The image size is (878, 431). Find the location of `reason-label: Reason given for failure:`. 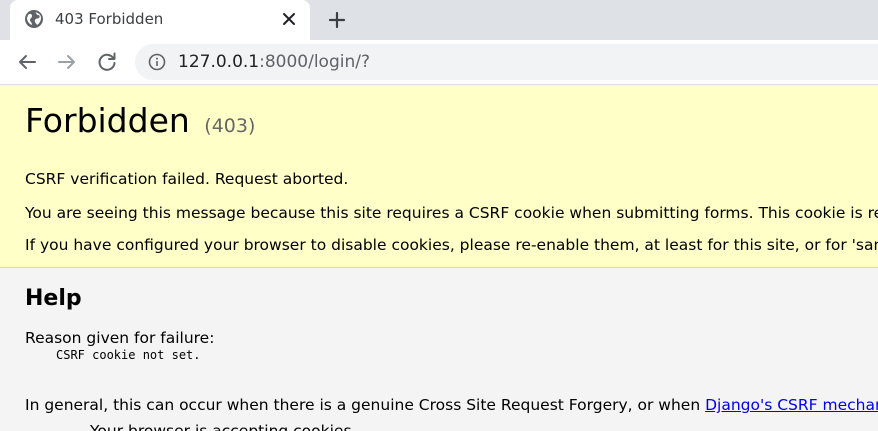

reason-label: Reason given for failure: is located at coordinates (120, 338).